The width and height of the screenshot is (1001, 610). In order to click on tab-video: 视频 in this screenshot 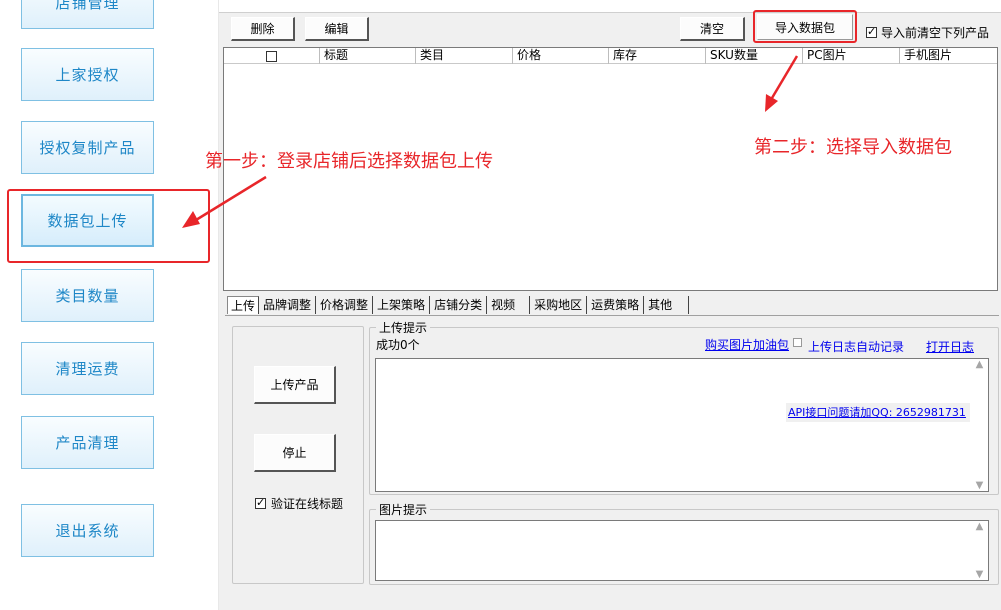, I will do `click(509, 305)`.